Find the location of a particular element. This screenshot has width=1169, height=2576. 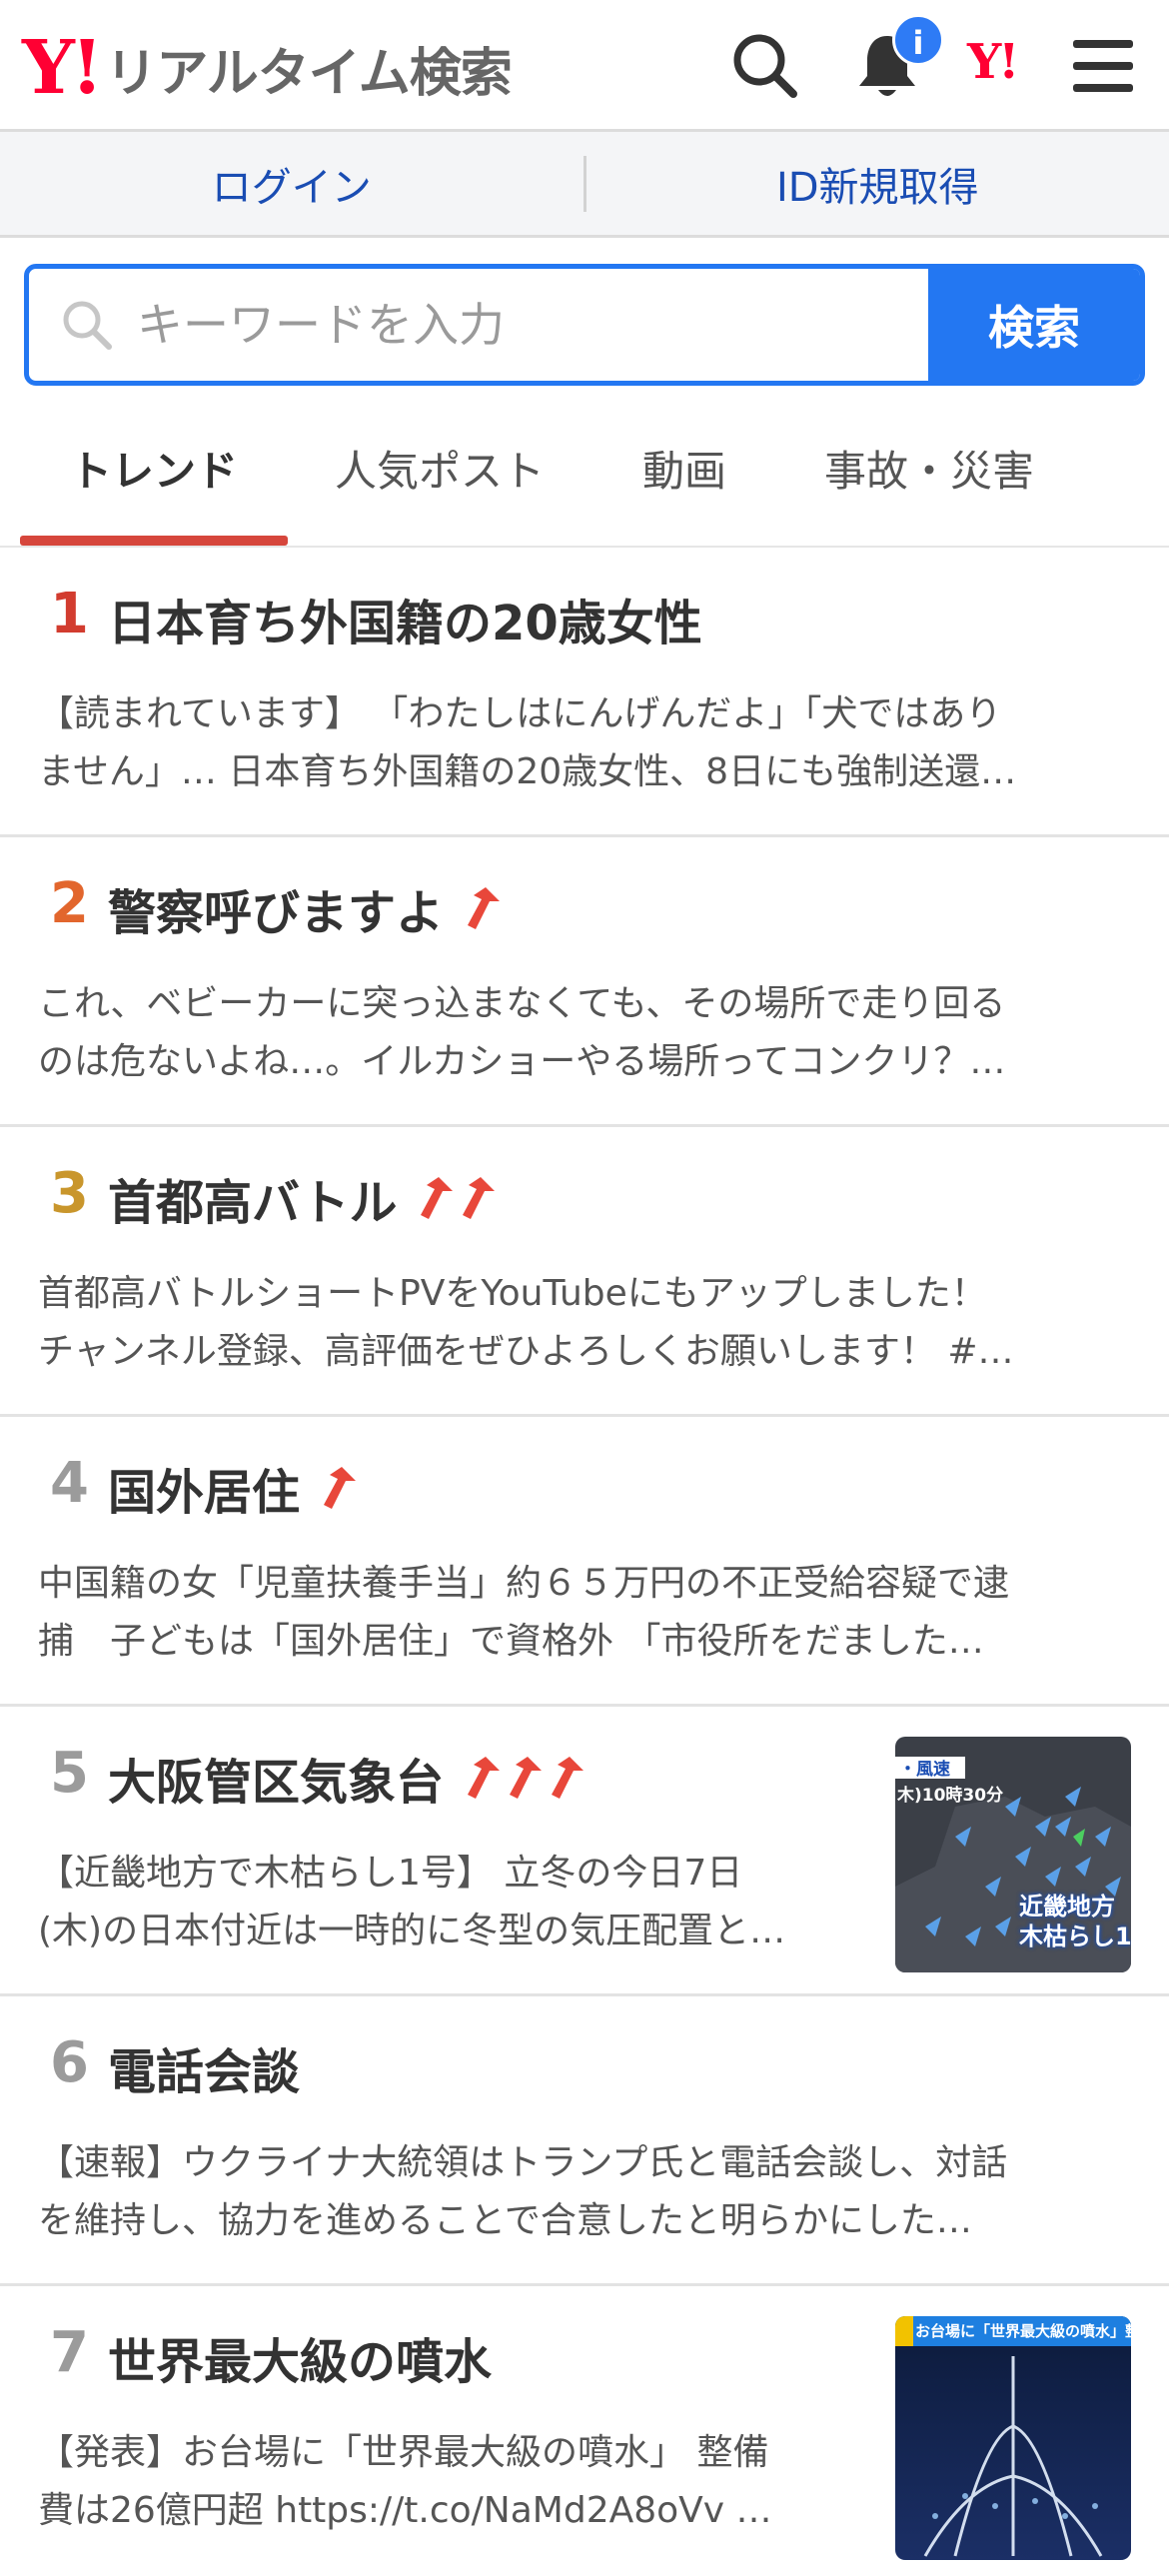

trend-rank: 7 is located at coordinates (69, 2352).